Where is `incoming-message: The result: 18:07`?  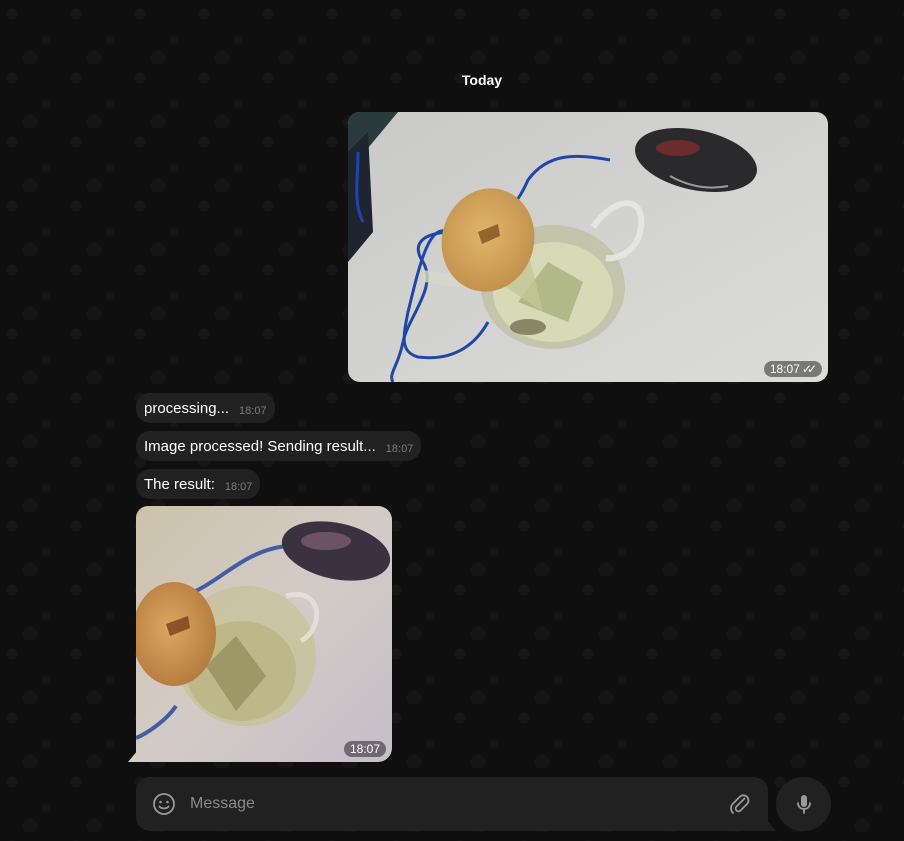
incoming-message: The result: 18:07 is located at coordinates (198, 484).